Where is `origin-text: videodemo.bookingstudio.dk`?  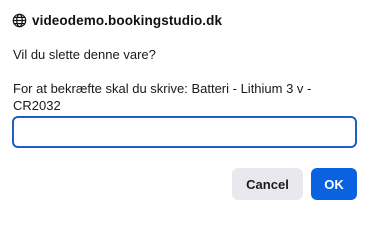 origin-text: videodemo.bookingstudio.dk is located at coordinates (127, 20).